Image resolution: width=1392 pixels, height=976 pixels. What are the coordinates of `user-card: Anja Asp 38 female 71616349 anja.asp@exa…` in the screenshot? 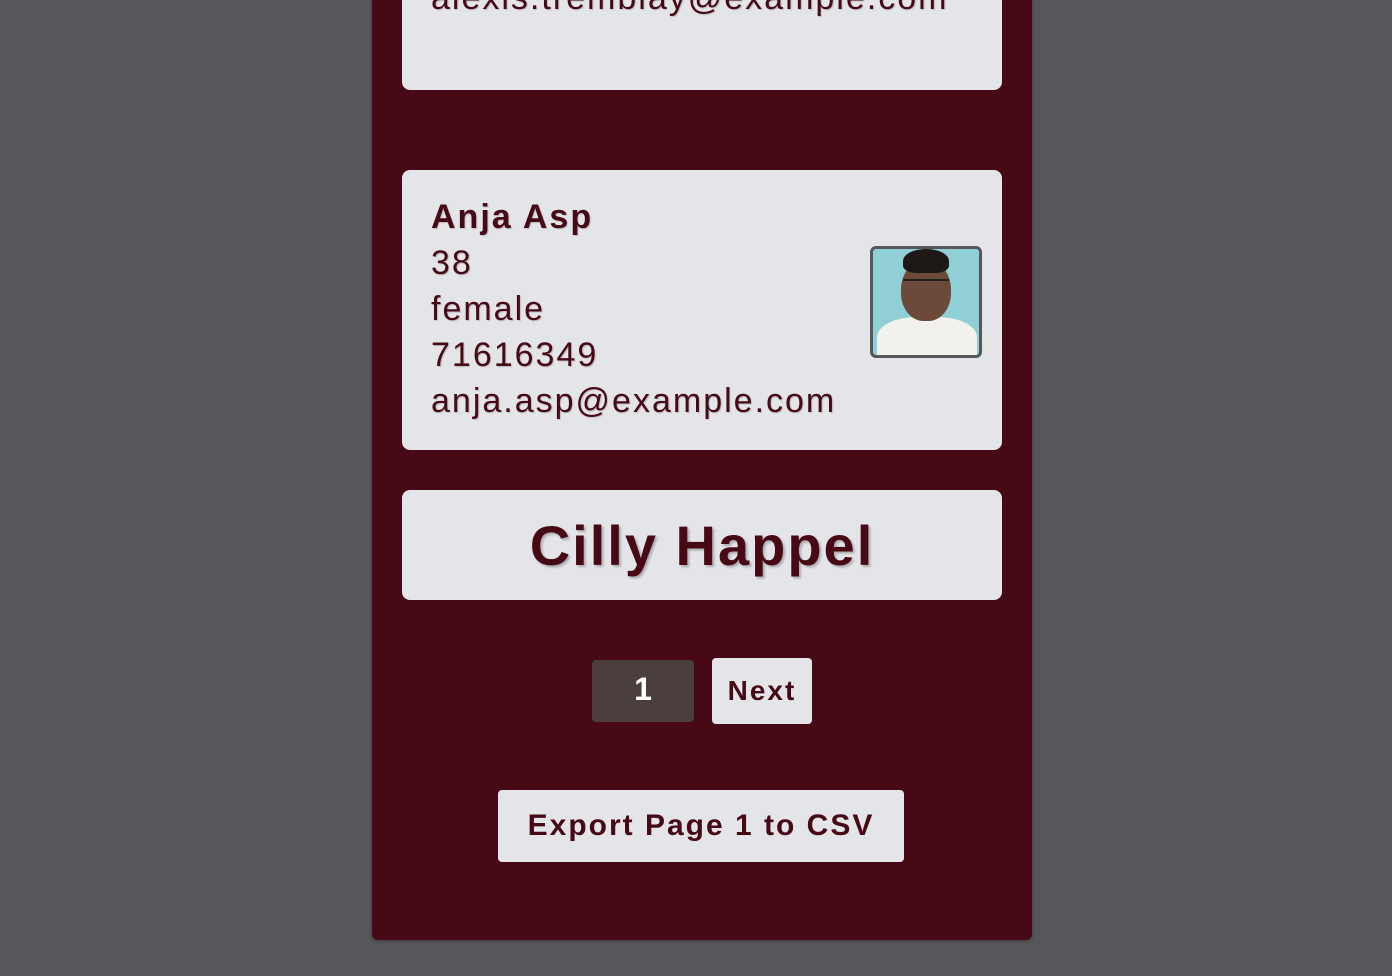 It's located at (702, 310).